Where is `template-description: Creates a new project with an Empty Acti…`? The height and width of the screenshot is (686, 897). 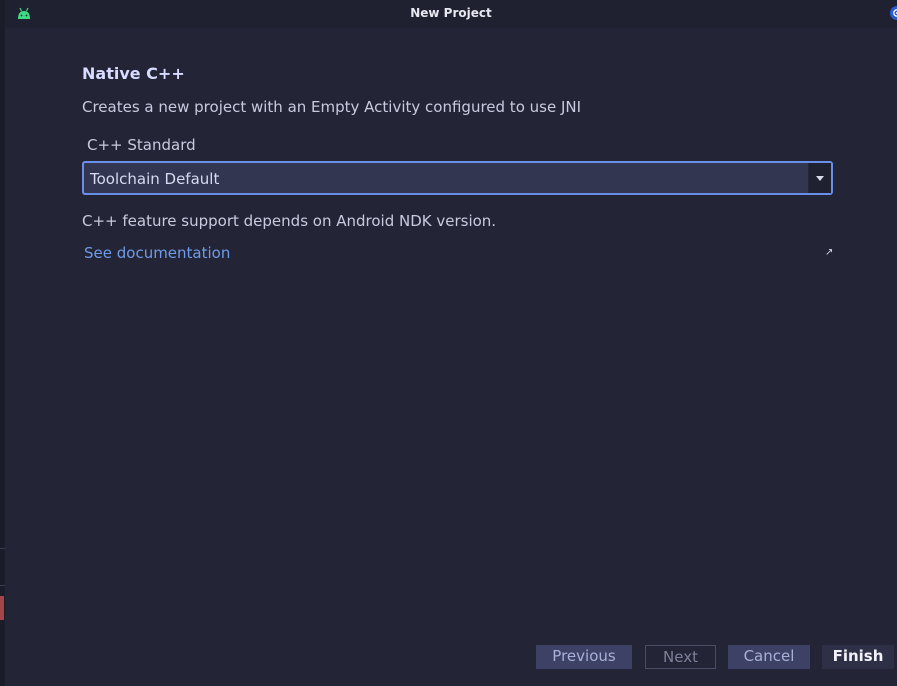
template-description: Creates a new project with an Empty Acti… is located at coordinates (332, 107).